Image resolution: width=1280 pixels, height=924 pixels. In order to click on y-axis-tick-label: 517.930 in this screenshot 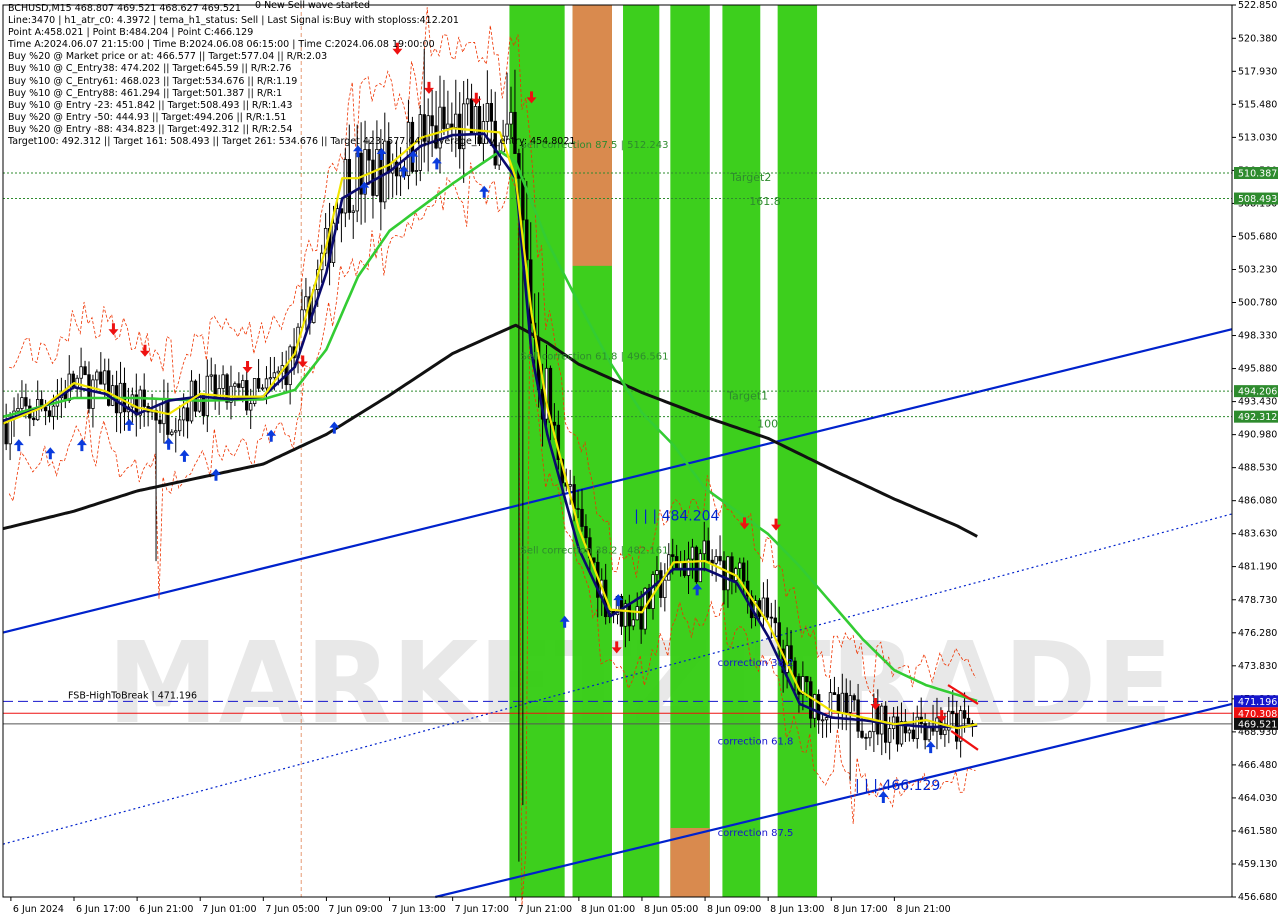, I will do `click(1257, 71)`.